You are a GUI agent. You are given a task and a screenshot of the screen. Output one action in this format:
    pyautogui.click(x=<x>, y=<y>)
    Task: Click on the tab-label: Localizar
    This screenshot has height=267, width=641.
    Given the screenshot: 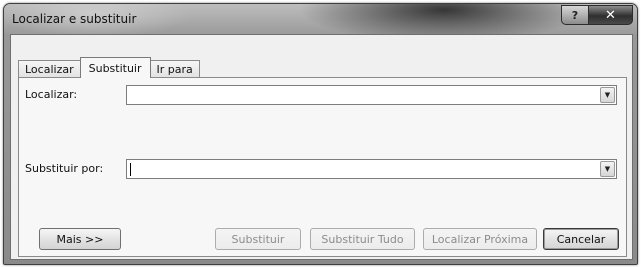 What is the action you would take?
    pyautogui.click(x=49, y=69)
    